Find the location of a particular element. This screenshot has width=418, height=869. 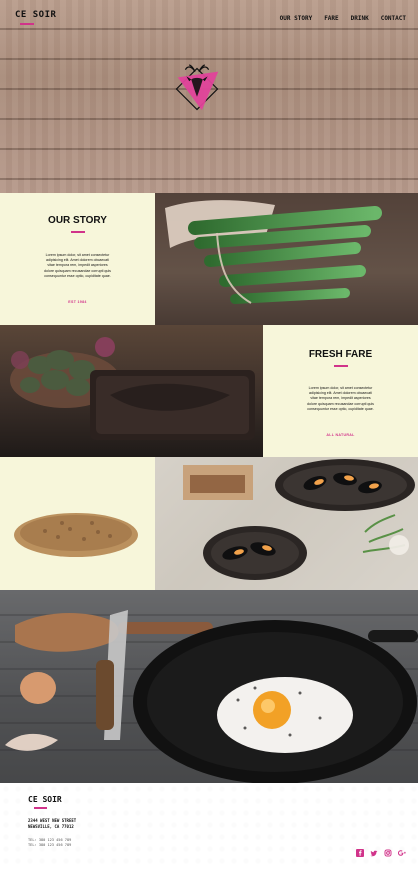

fresh-fare-title: FRESH FARE is located at coordinates (340, 354).